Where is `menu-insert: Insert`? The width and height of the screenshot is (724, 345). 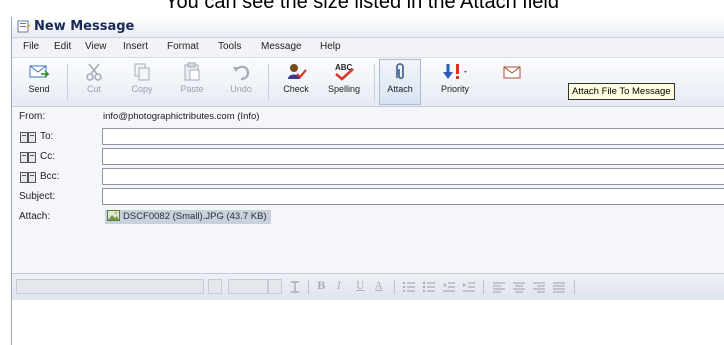
menu-insert: Insert is located at coordinates (135, 47).